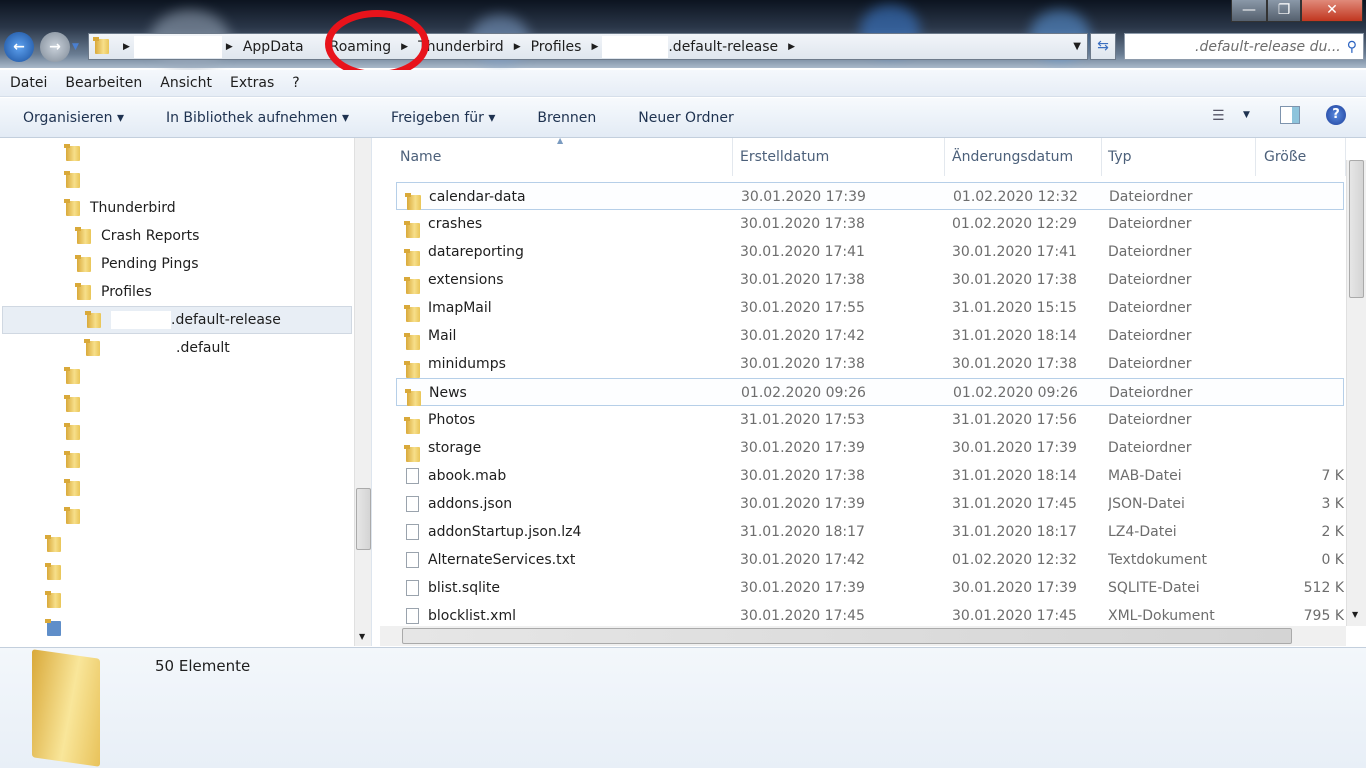  Describe the element at coordinates (71, 118) in the screenshot. I see `organize-button: Organisieren ▾` at that location.